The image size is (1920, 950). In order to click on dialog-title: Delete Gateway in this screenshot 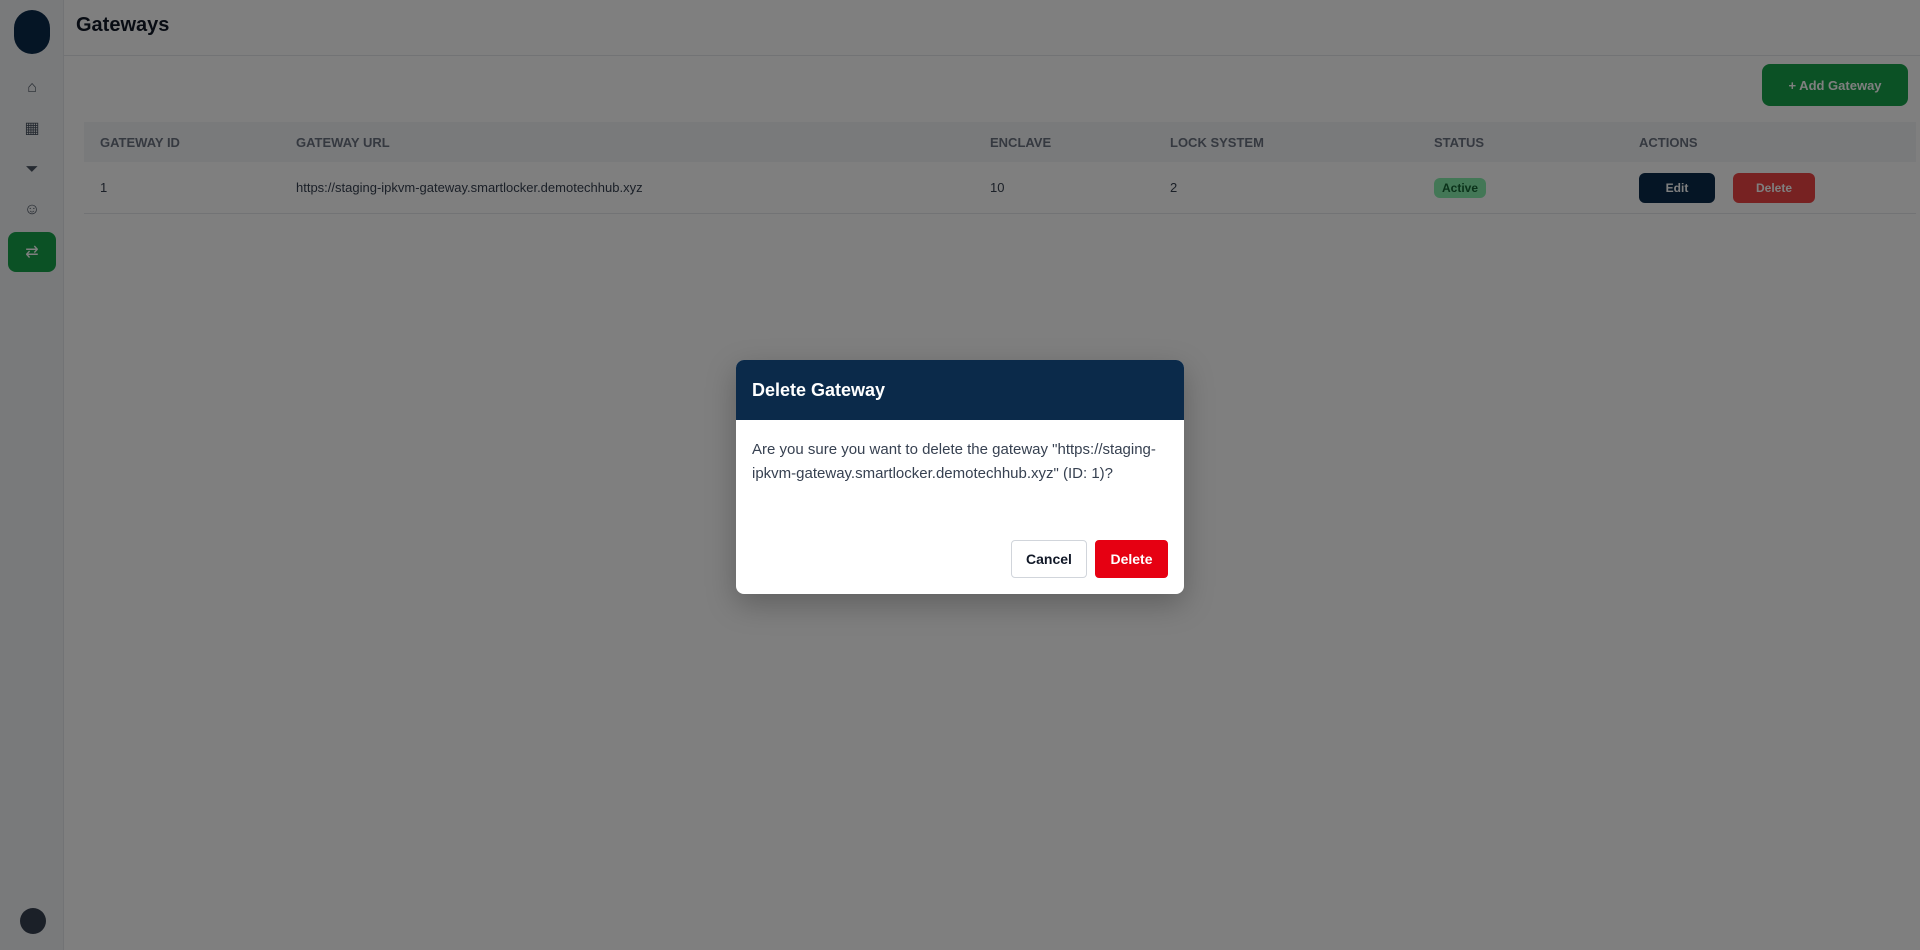, I will do `click(819, 389)`.